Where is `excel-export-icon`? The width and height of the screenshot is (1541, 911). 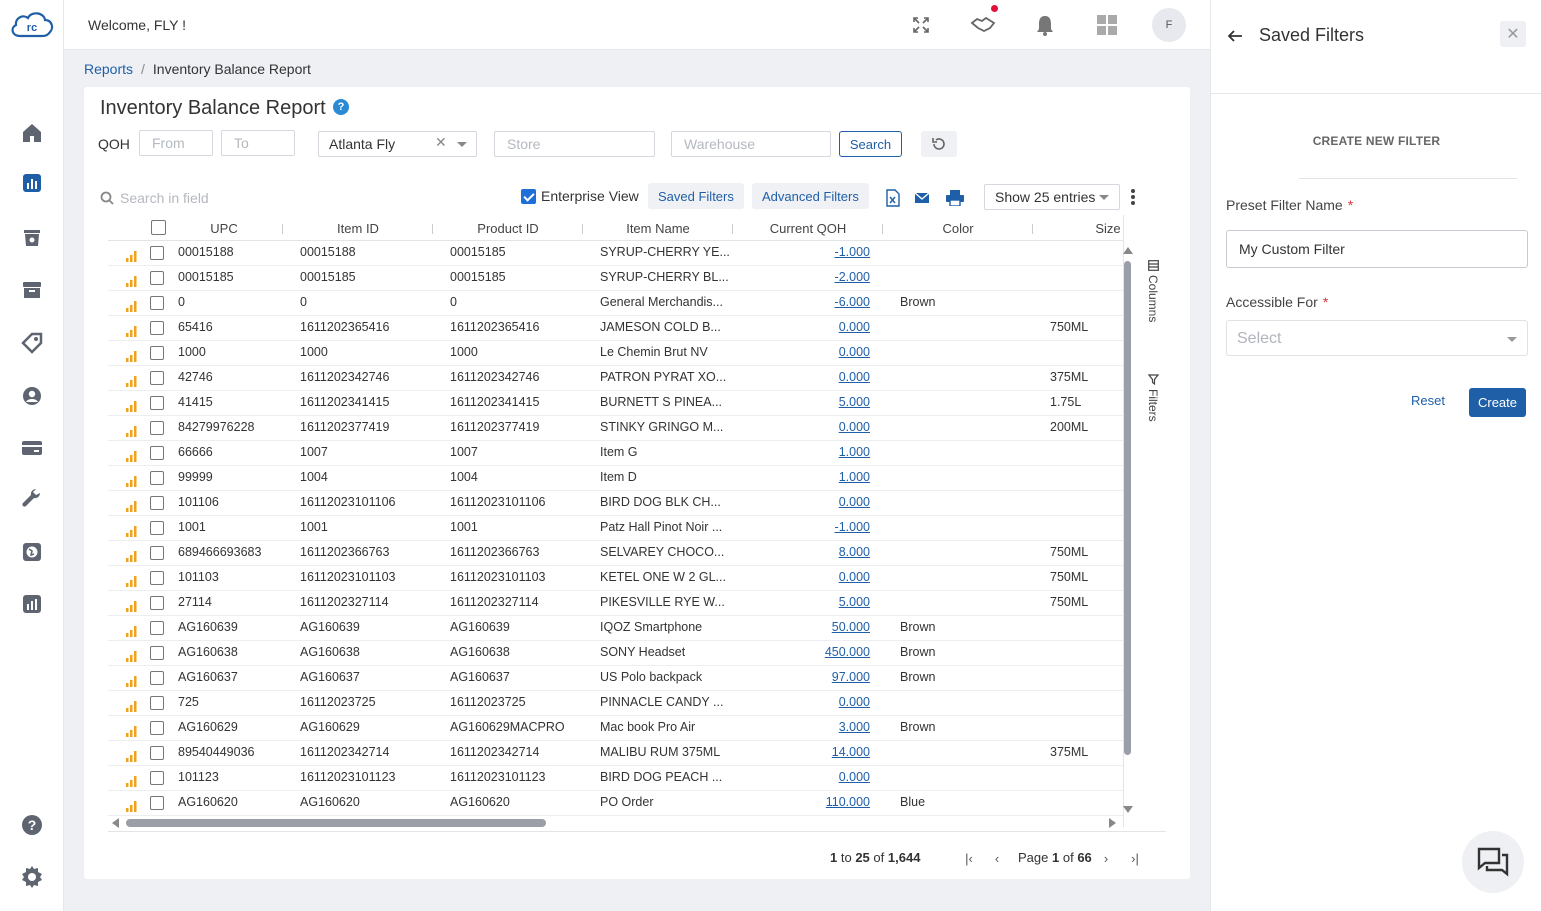 excel-export-icon is located at coordinates (893, 198).